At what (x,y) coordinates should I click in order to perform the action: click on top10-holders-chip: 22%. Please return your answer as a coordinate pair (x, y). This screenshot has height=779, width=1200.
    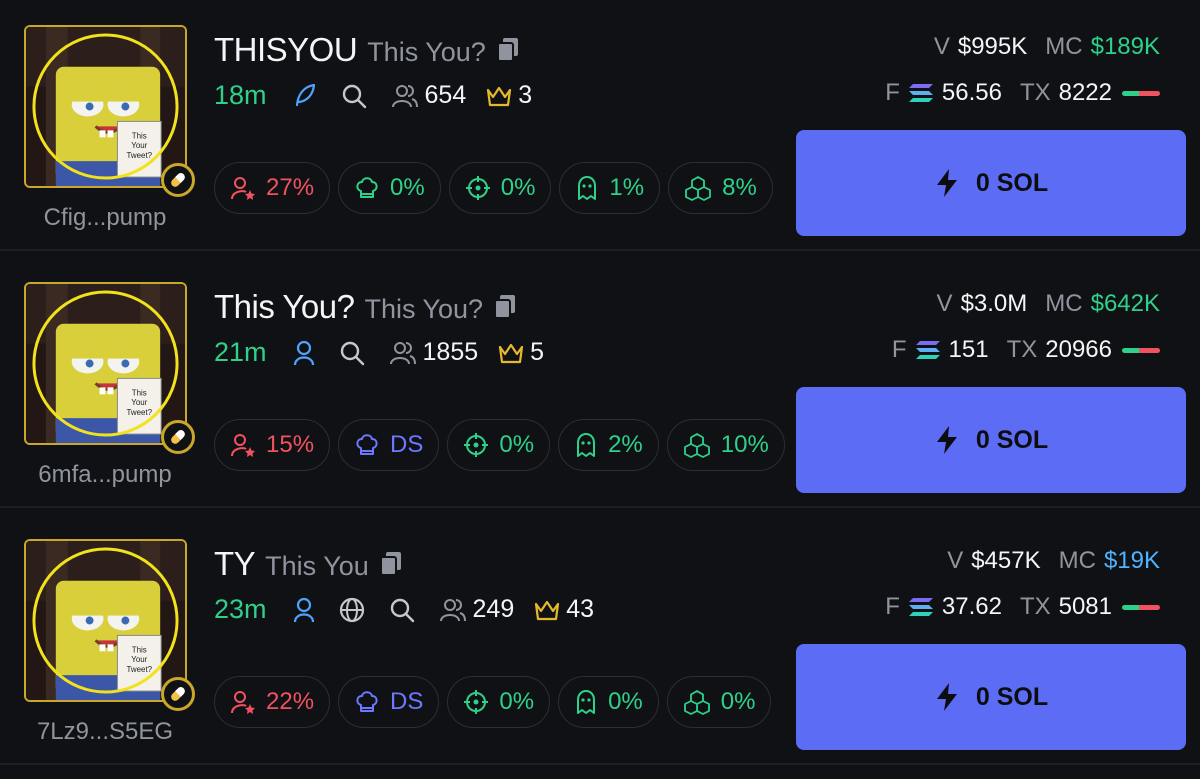
    Looking at the image, I should click on (272, 702).